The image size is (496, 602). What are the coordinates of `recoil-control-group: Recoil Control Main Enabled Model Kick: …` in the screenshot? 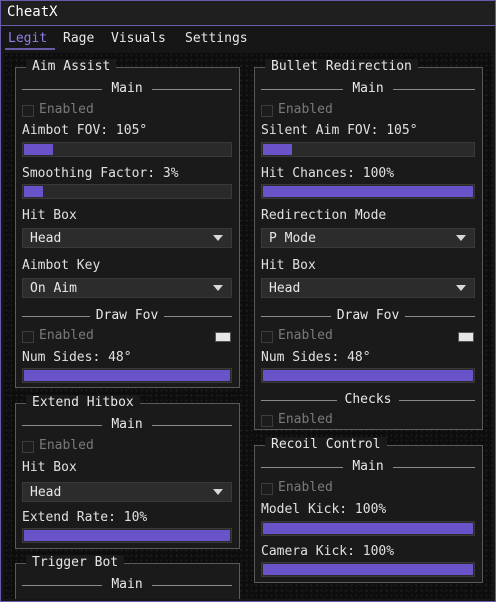 It's located at (368, 510).